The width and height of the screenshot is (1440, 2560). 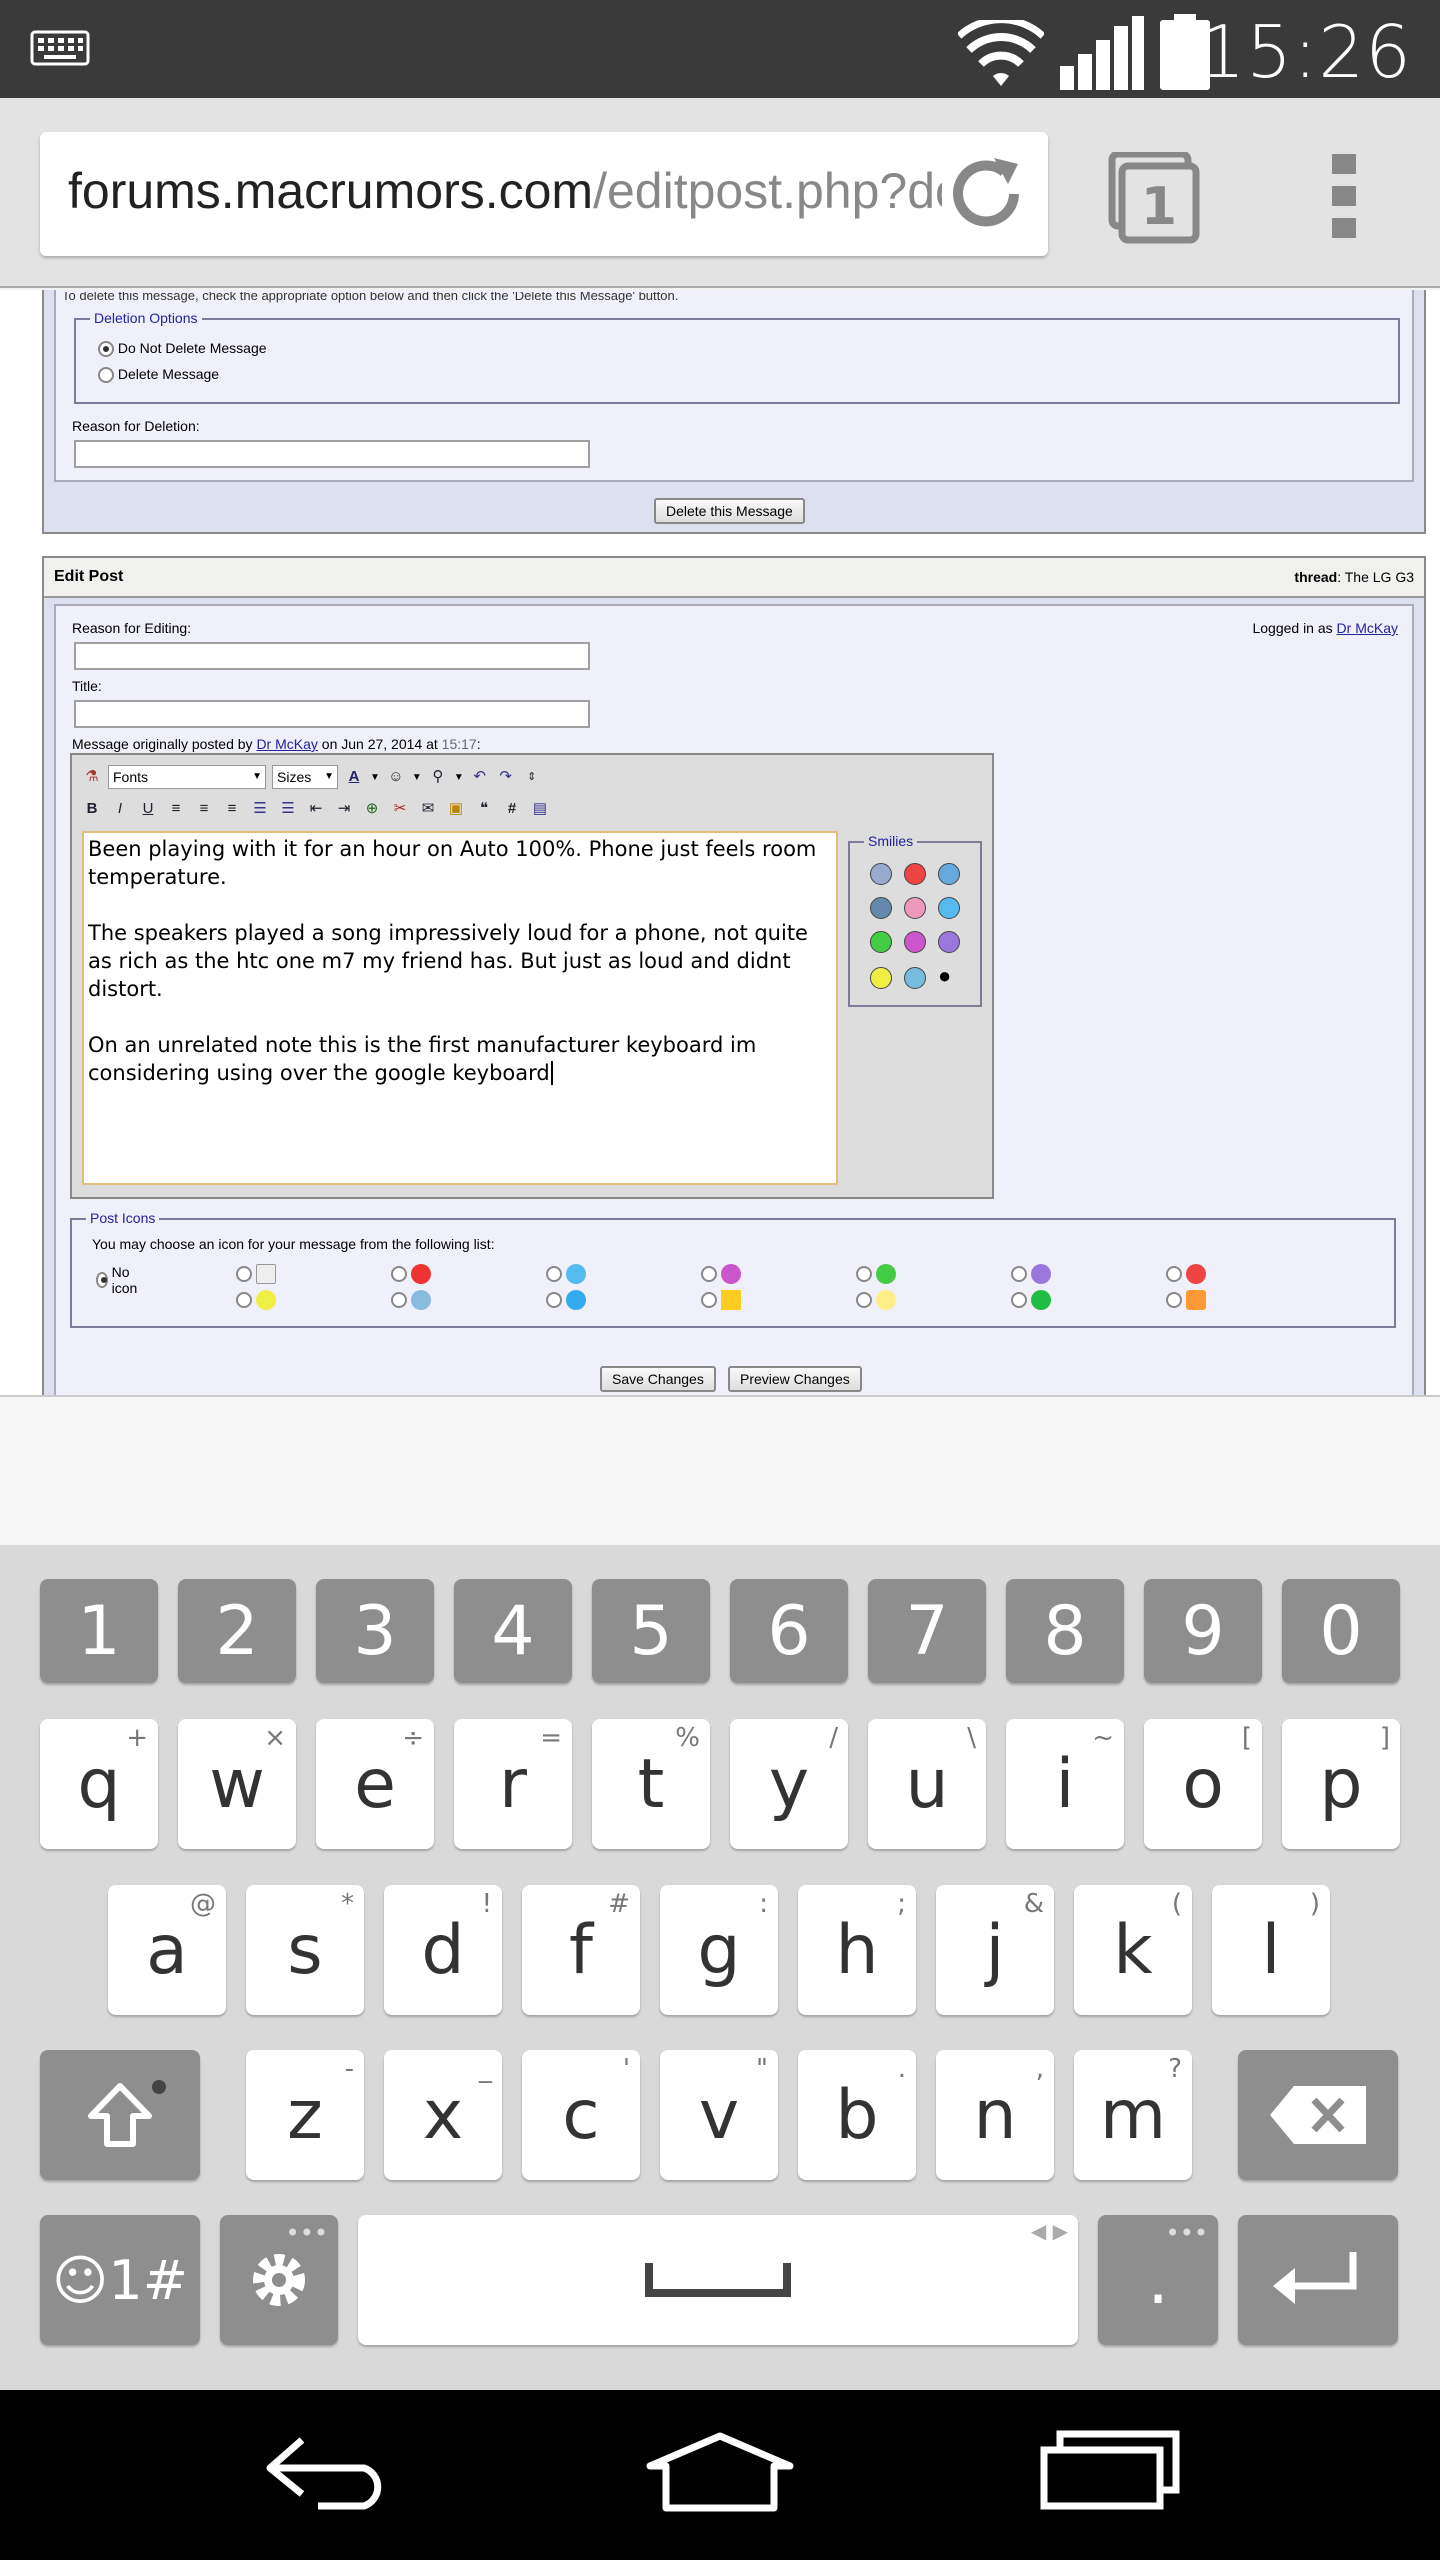 What do you see at coordinates (106, 349) in the screenshot?
I see `radio-do-not-delete` at bounding box center [106, 349].